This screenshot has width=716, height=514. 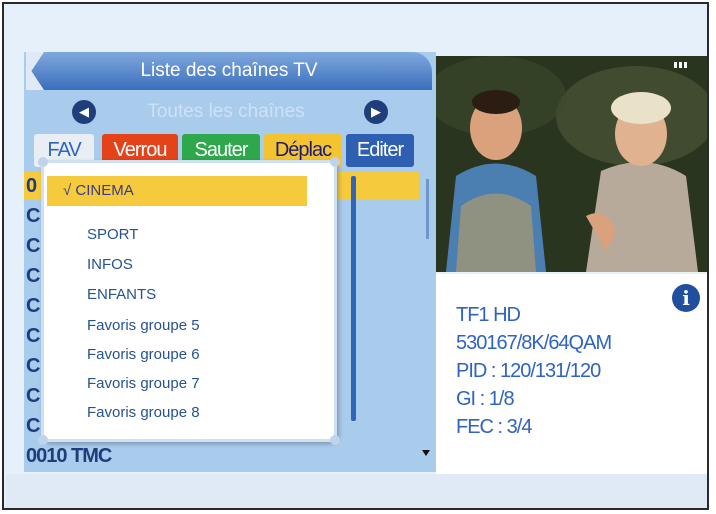 What do you see at coordinates (426, 453) in the screenshot?
I see `scroll-down-icon` at bounding box center [426, 453].